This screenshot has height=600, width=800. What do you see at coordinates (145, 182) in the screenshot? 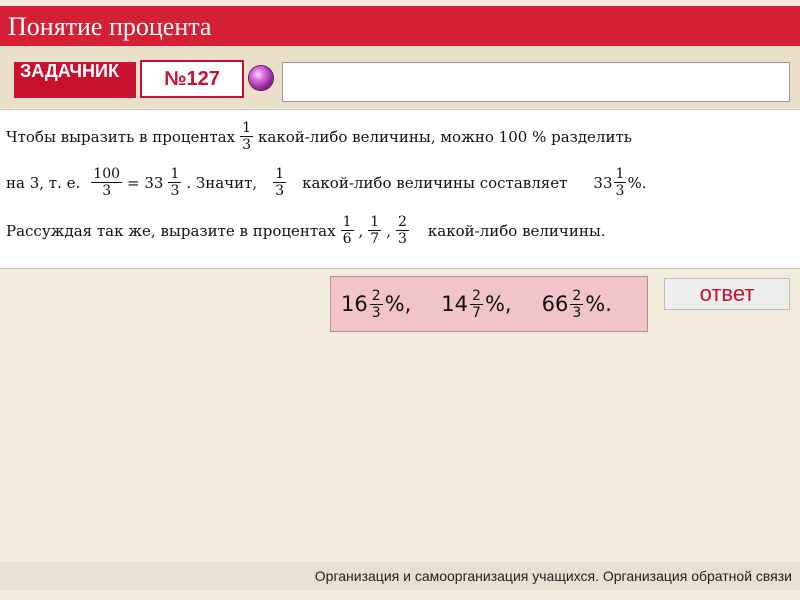
I see `text-segment: = 33` at bounding box center [145, 182].